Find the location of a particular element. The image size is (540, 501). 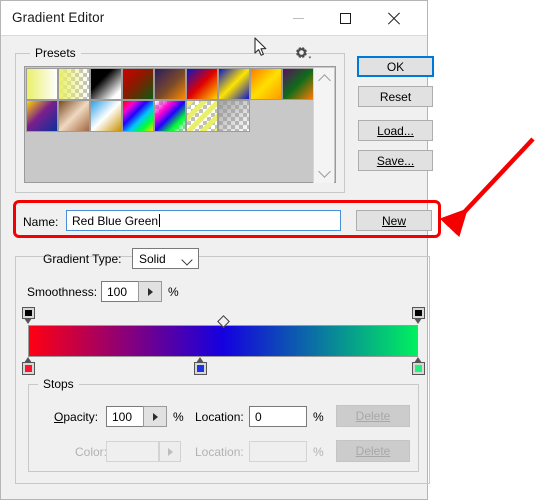

smoothness-input: 100 is located at coordinates (120, 291).